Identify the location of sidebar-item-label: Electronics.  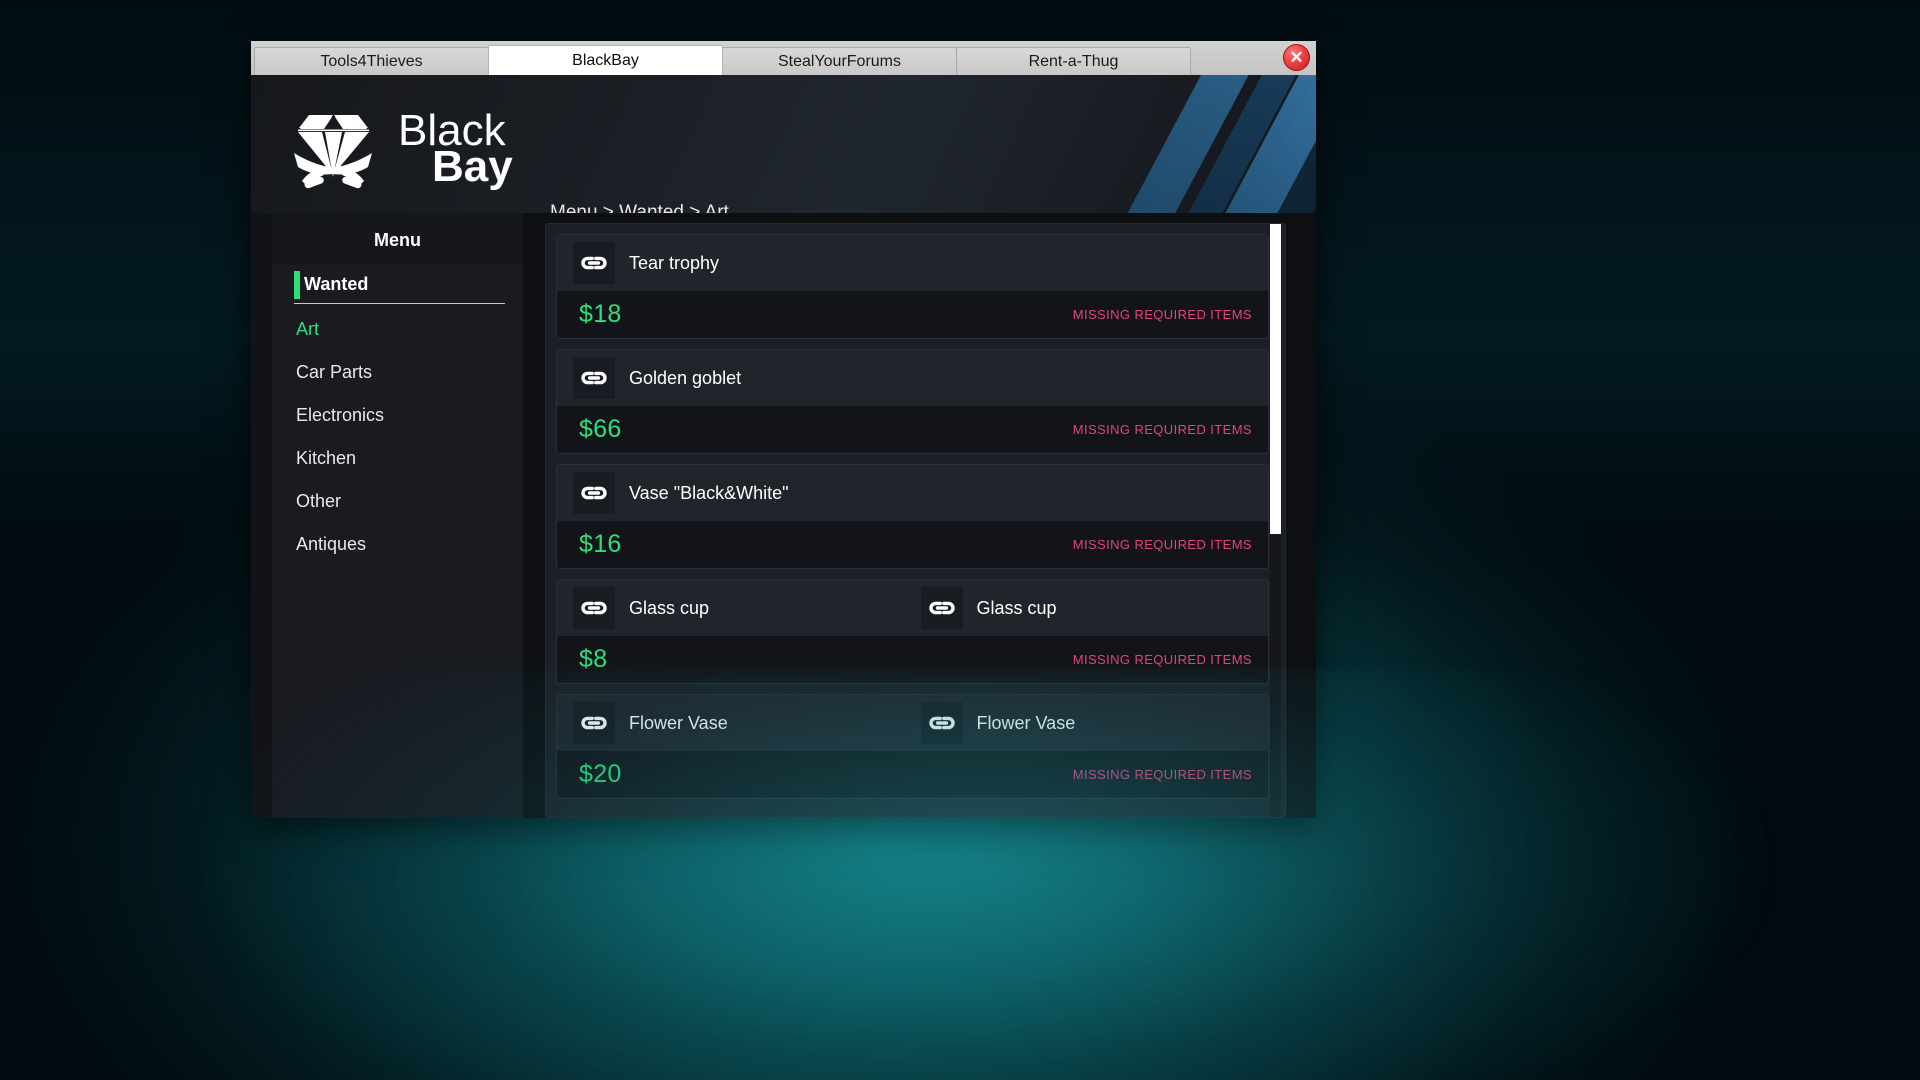
(340, 415).